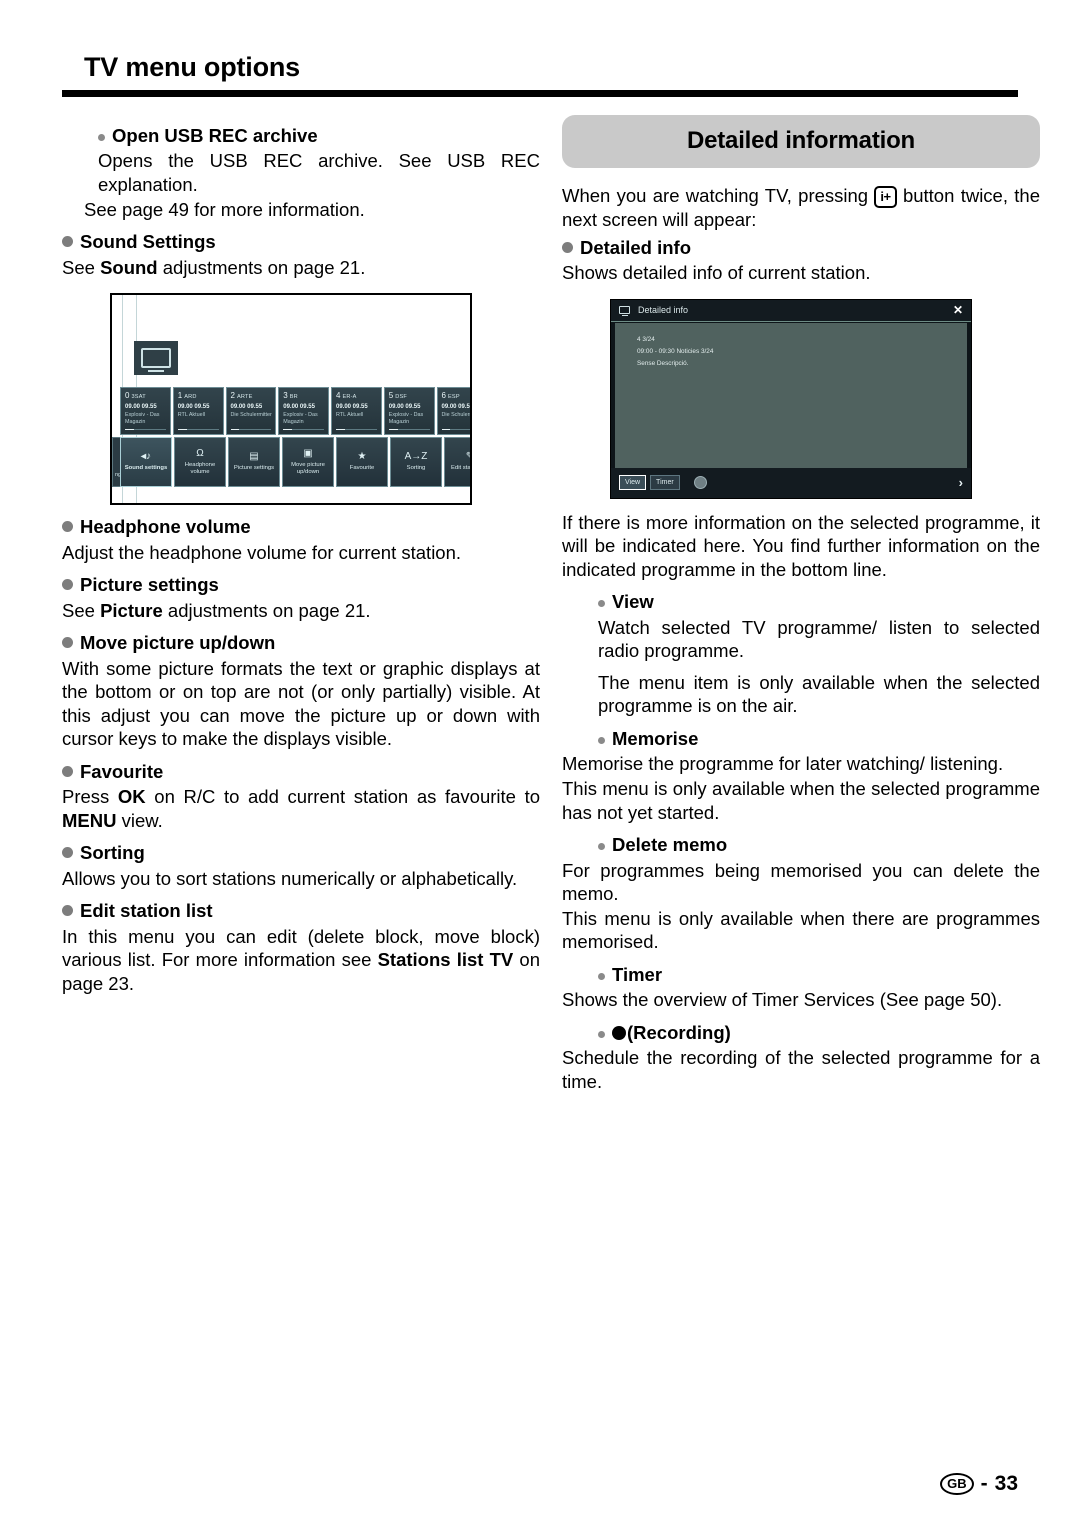  Describe the element at coordinates (200, 453) in the screenshot. I see `headphone-icon: Ω` at that location.